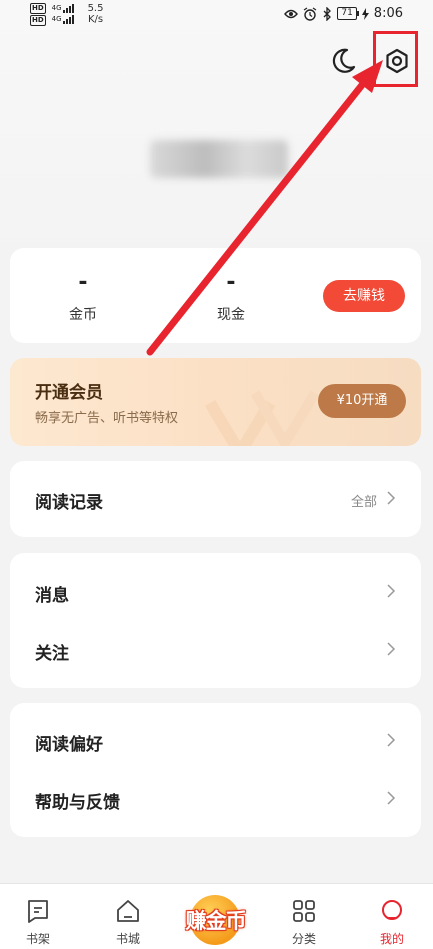  I want to click on bookshelf-icon, so click(38, 911).